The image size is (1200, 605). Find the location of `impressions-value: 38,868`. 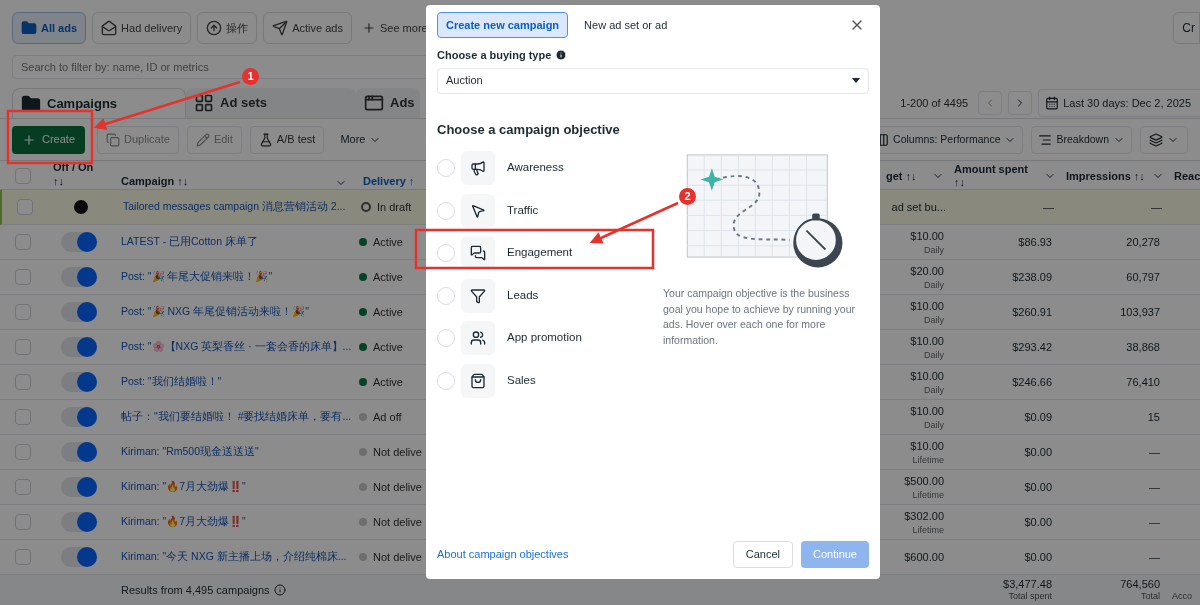

impressions-value: 38,868 is located at coordinates (1143, 347).